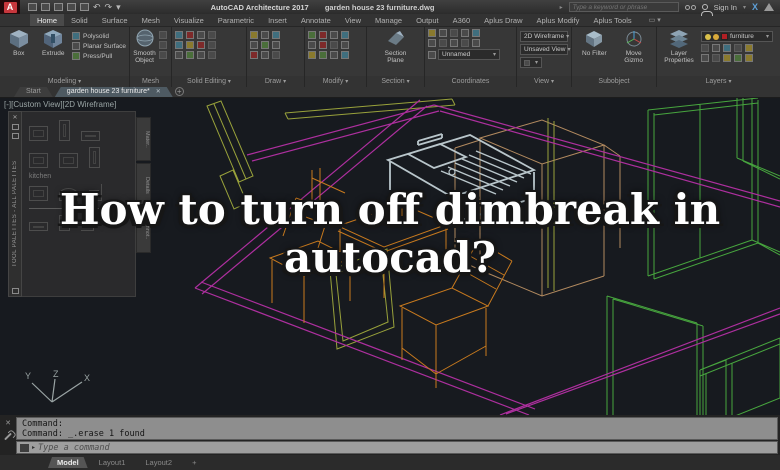 This screenshot has width=780, height=470. I want to click on layer-dropdown: furniture, so click(737, 36).